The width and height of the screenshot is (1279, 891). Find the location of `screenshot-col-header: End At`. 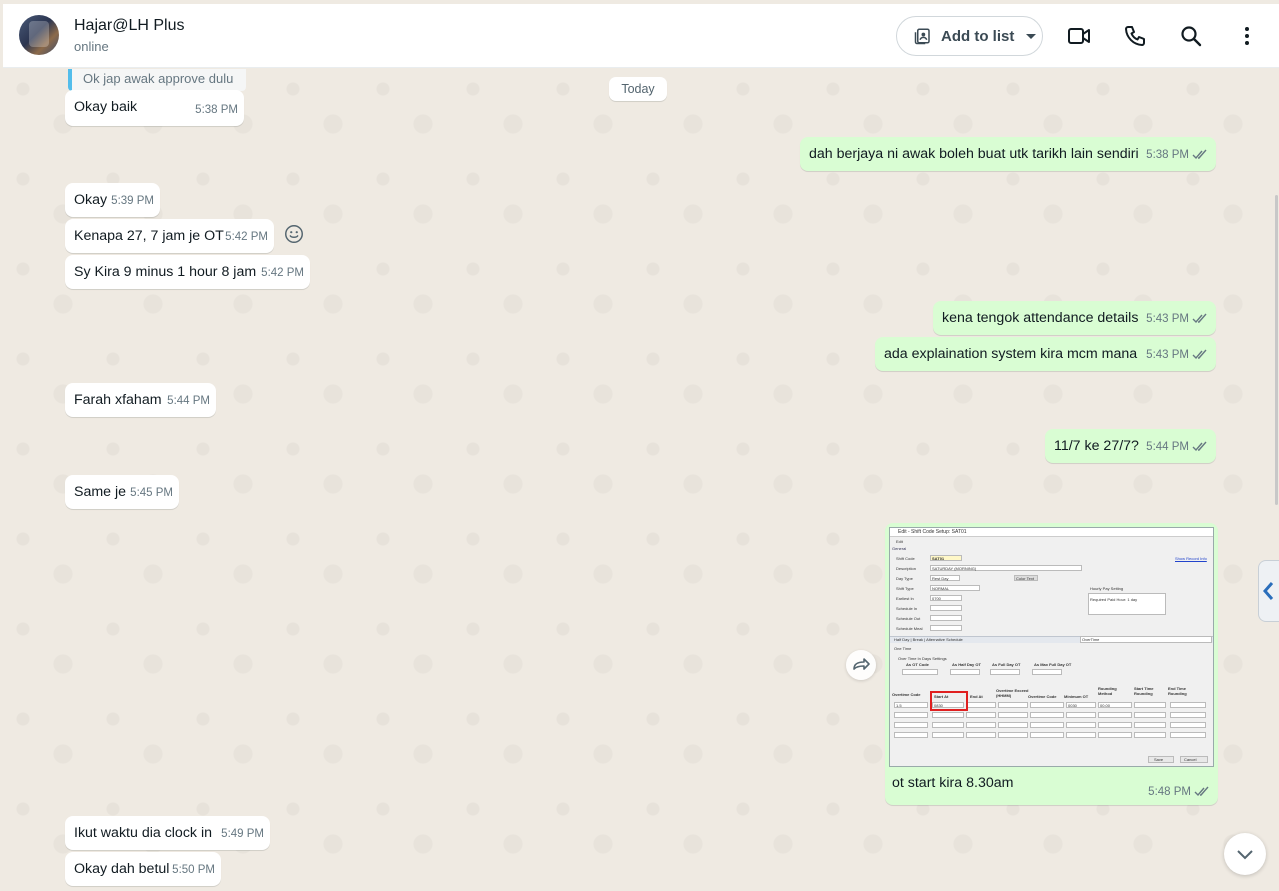

screenshot-col-header: End At is located at coordinates (976, 696).